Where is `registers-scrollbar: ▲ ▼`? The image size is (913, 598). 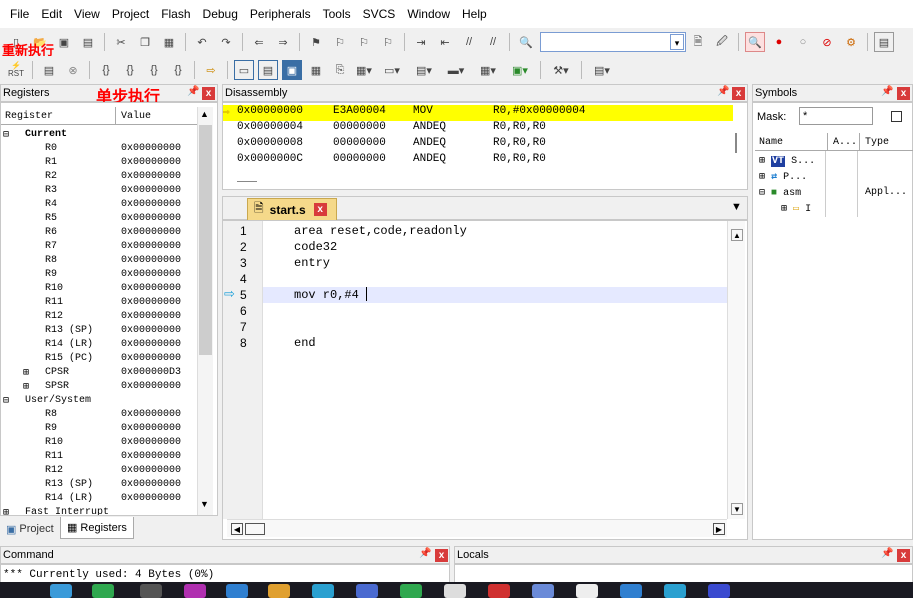
registers-scrollbar: ▲ ▼ is located at coordinates (205, 311).